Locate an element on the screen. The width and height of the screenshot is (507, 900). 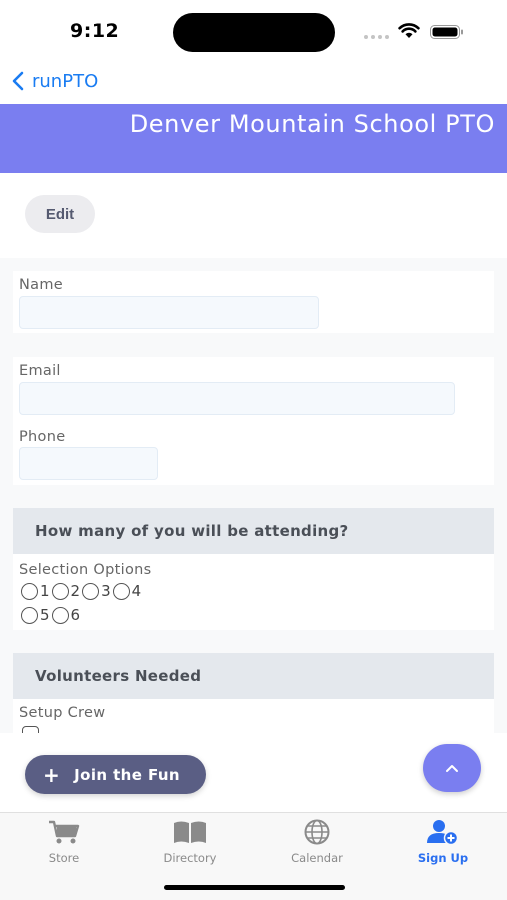
phone-input is located at coordinates (88, 463).